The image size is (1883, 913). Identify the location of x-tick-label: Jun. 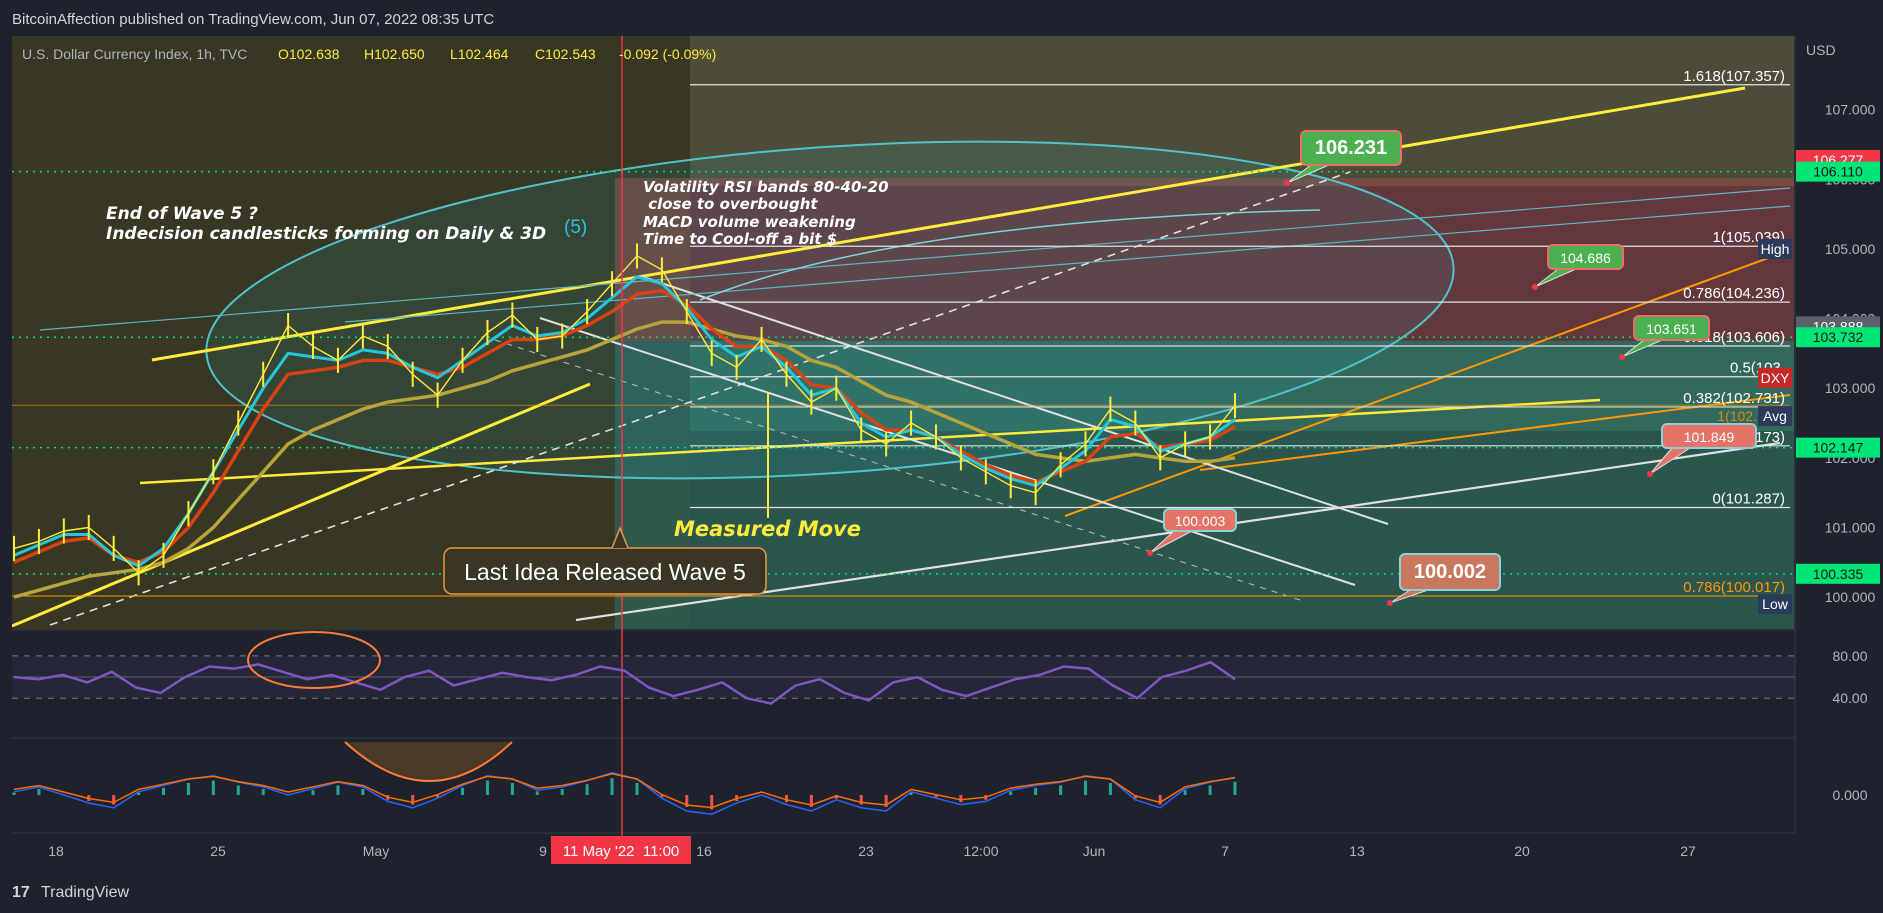
(1094, 851).